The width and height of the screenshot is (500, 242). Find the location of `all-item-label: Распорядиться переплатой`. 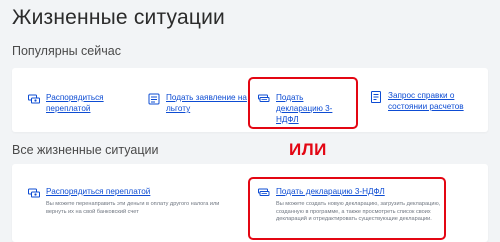

all-item-label: Распорядиться переплатой is located at coordinates (142, 191).